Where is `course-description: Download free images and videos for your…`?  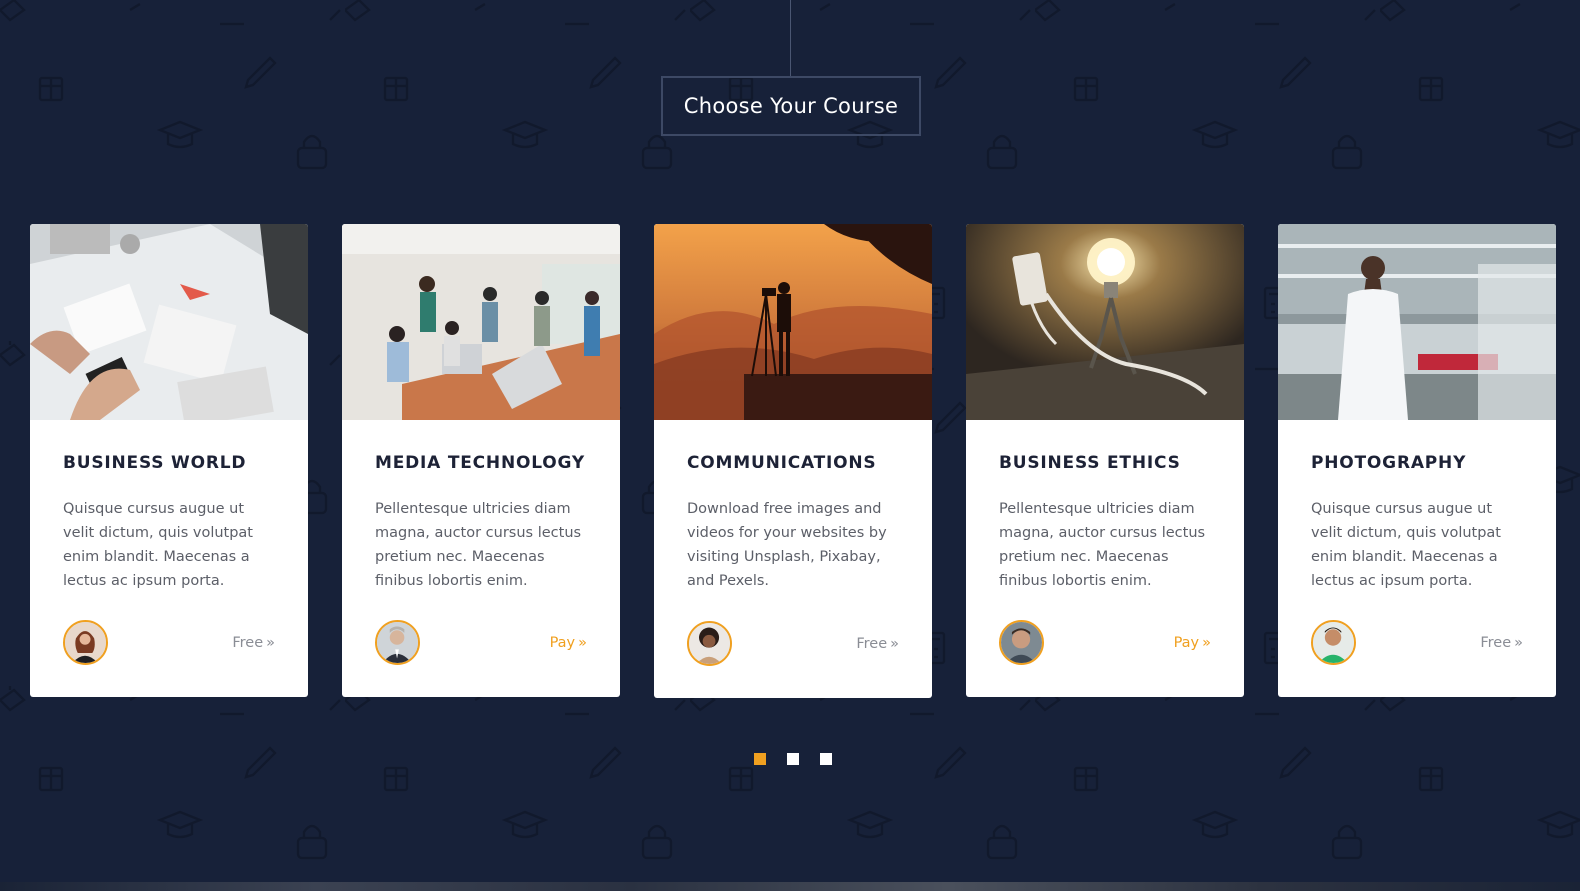 course-description: Download free images and videos for your… is located at coordinates (787, 545).